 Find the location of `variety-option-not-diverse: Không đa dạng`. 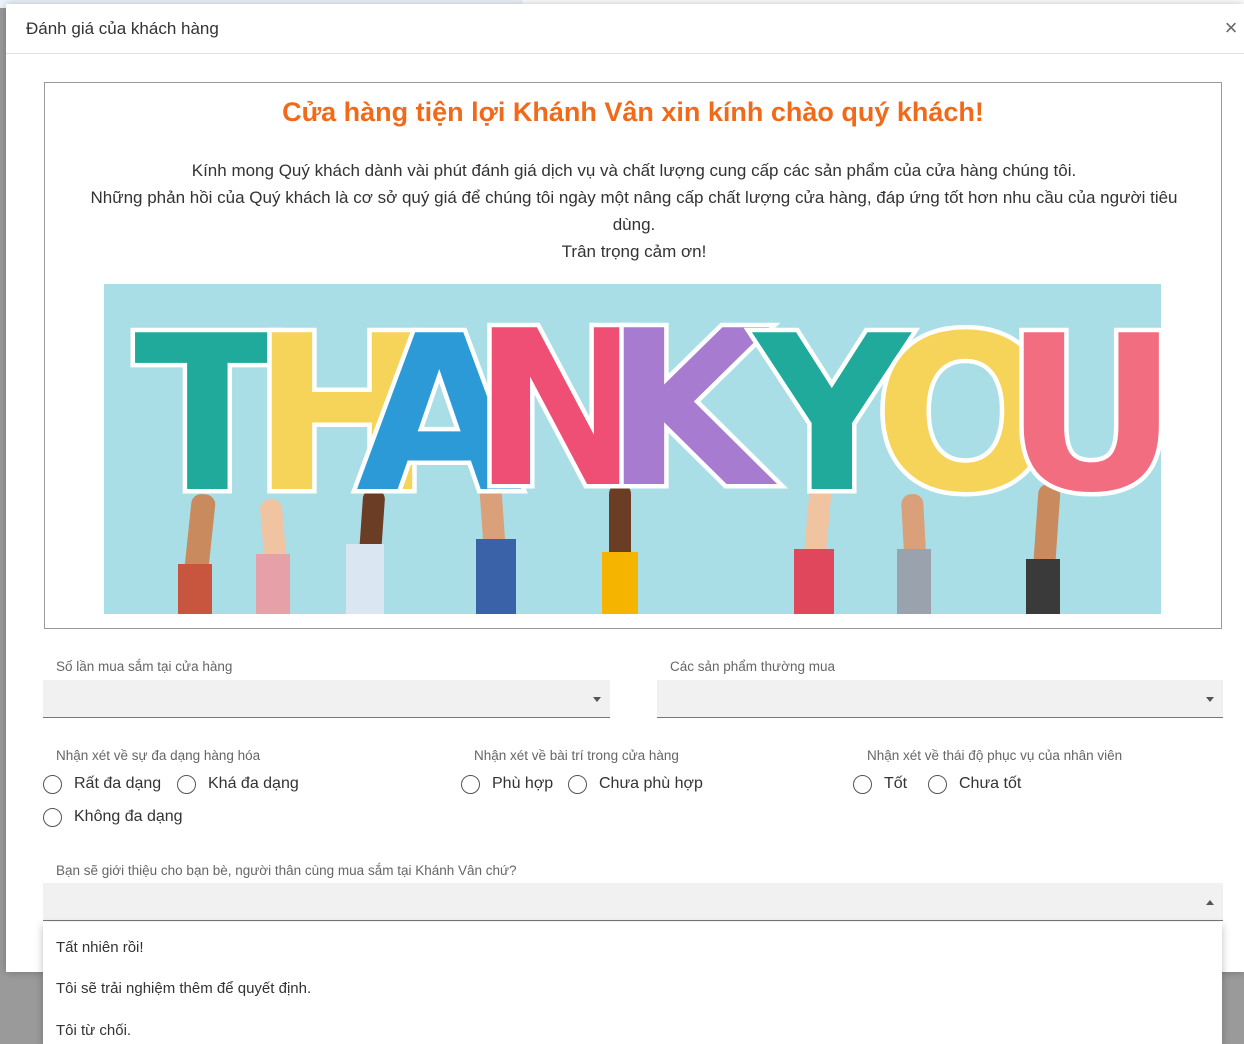

variety-option-not-diverse: Không đa dạng is located at coordinates (113, 817).